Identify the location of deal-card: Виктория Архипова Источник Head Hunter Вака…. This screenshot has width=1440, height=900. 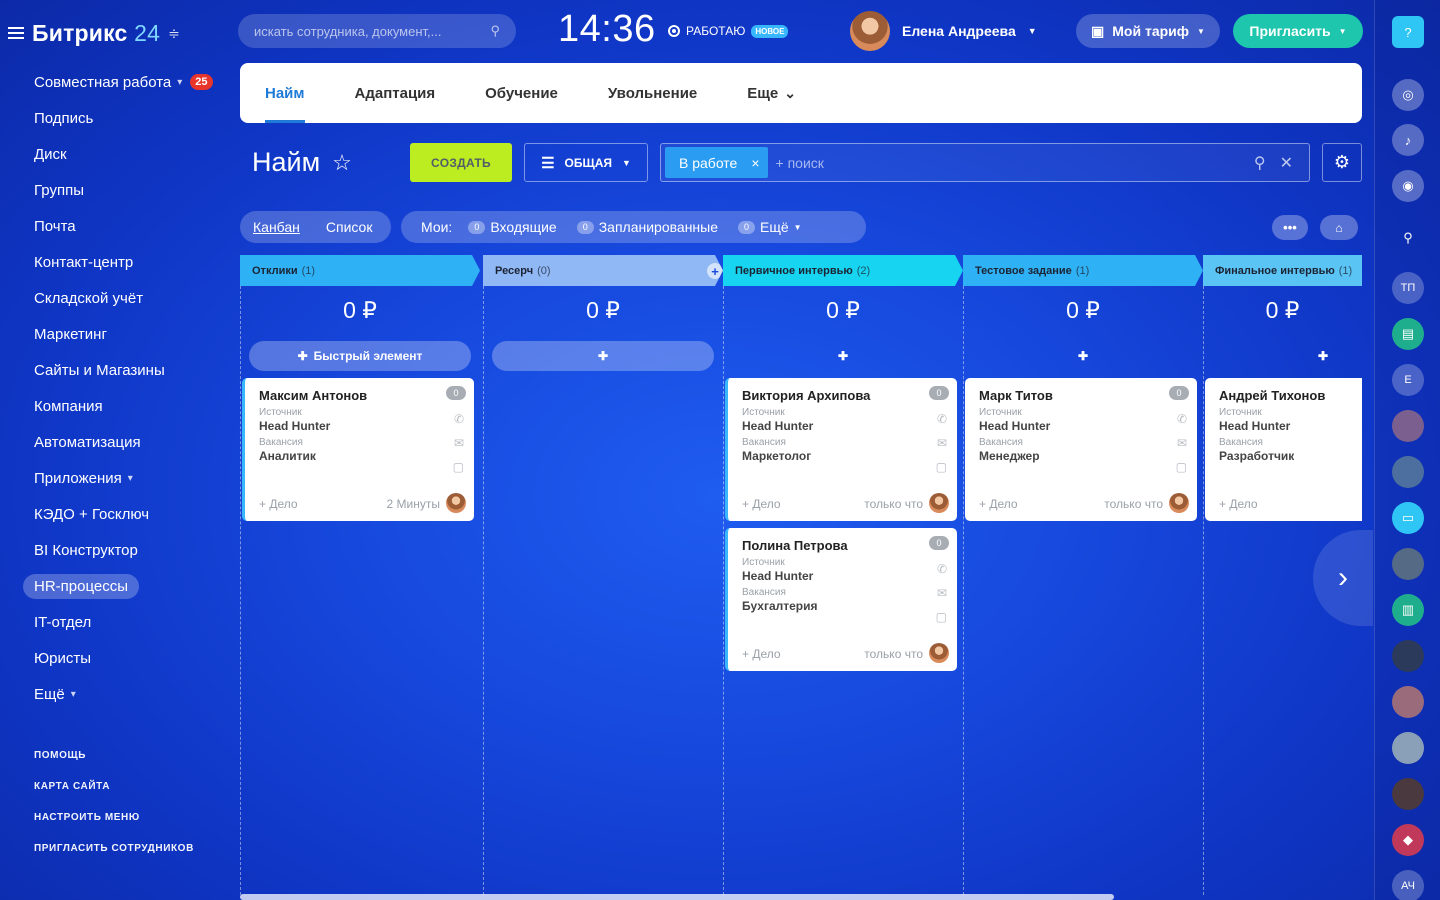
(841, 449).